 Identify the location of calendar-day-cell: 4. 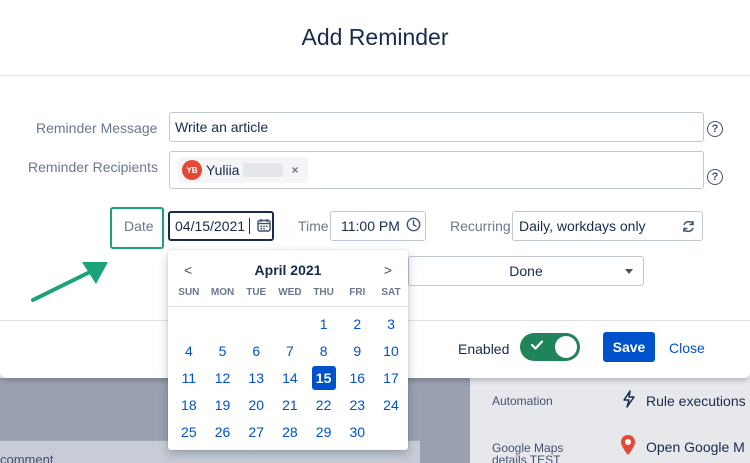
(189, 352).